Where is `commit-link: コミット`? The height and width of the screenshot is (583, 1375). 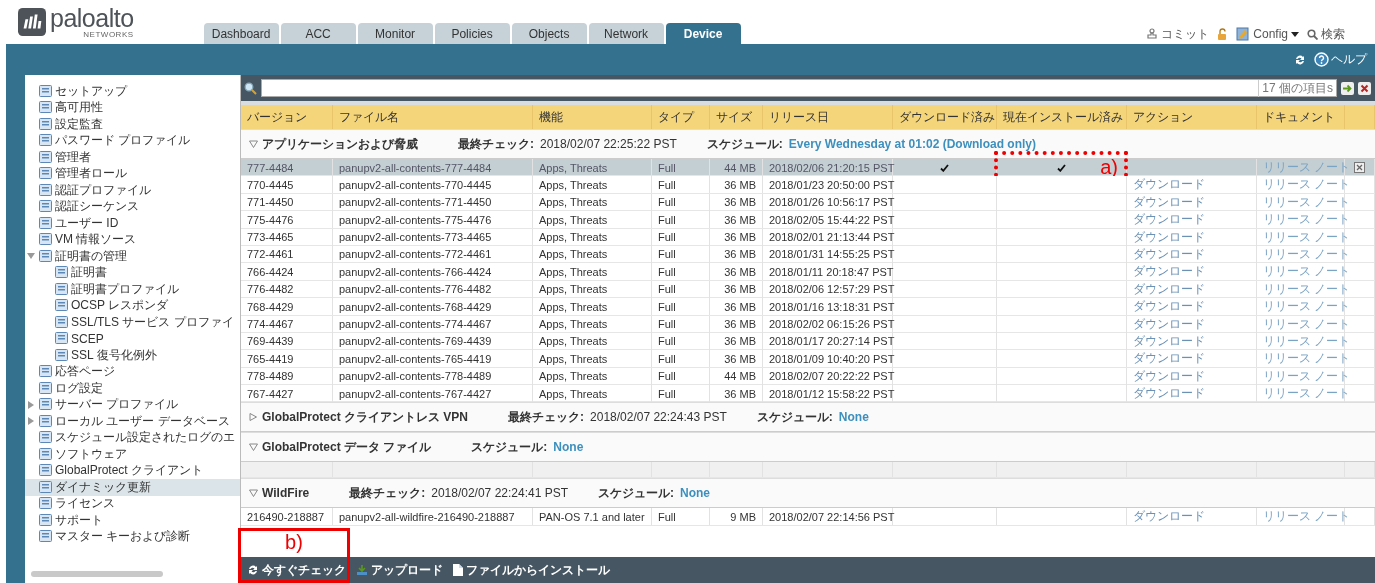 commit-link: コミット is located at coordinates (1178, 34).